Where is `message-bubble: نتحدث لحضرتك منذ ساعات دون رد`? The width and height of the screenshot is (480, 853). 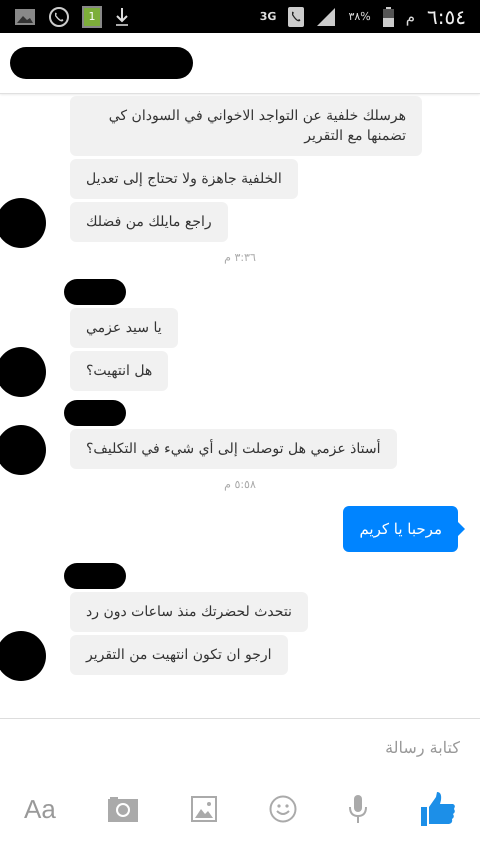
message-bubble: نتحدث لحضرتك منذ ساعات دون رد is located at coordinates (189, 612).